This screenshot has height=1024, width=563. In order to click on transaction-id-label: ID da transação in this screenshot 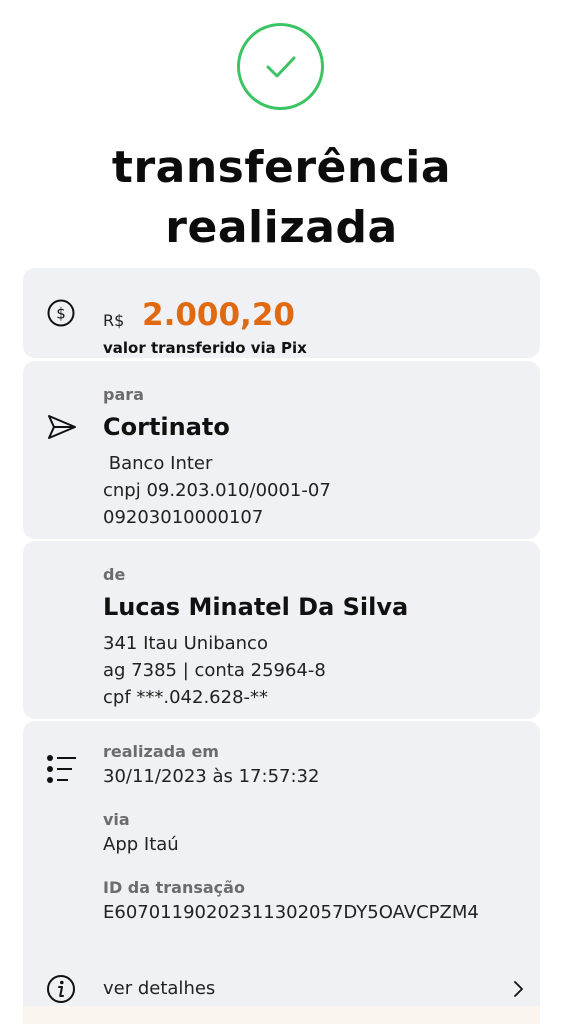, I will do `click(174, 887)`.